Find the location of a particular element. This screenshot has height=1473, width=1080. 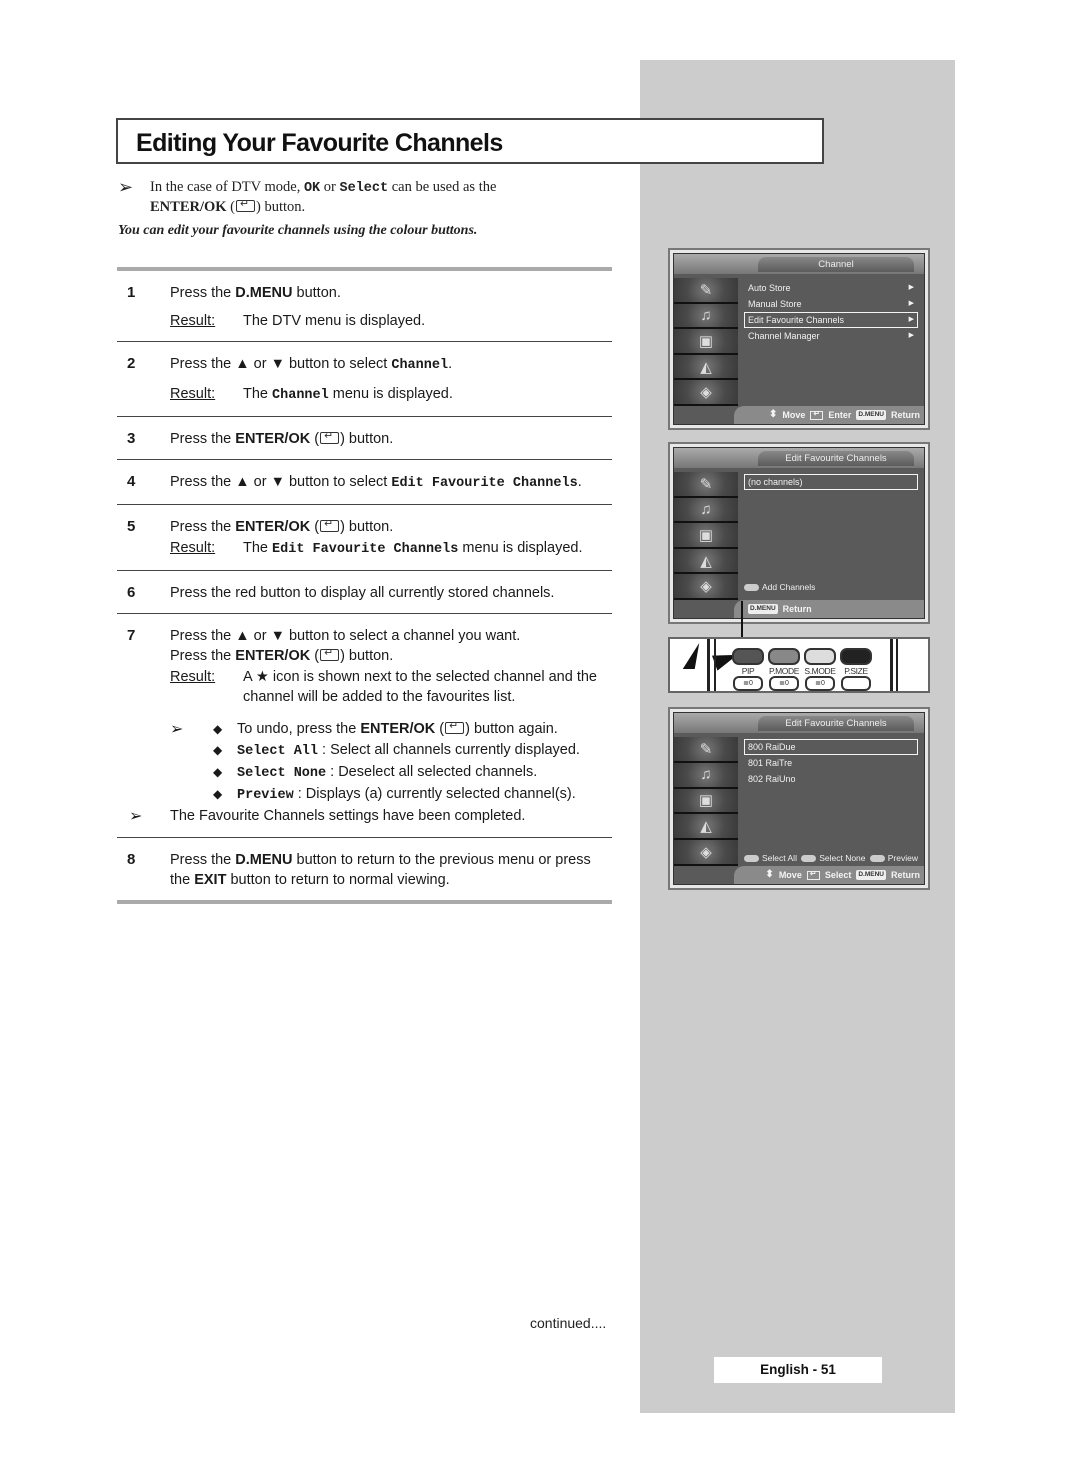

note-text: In the case of DTV mode, is located at coordinates (225, 187).